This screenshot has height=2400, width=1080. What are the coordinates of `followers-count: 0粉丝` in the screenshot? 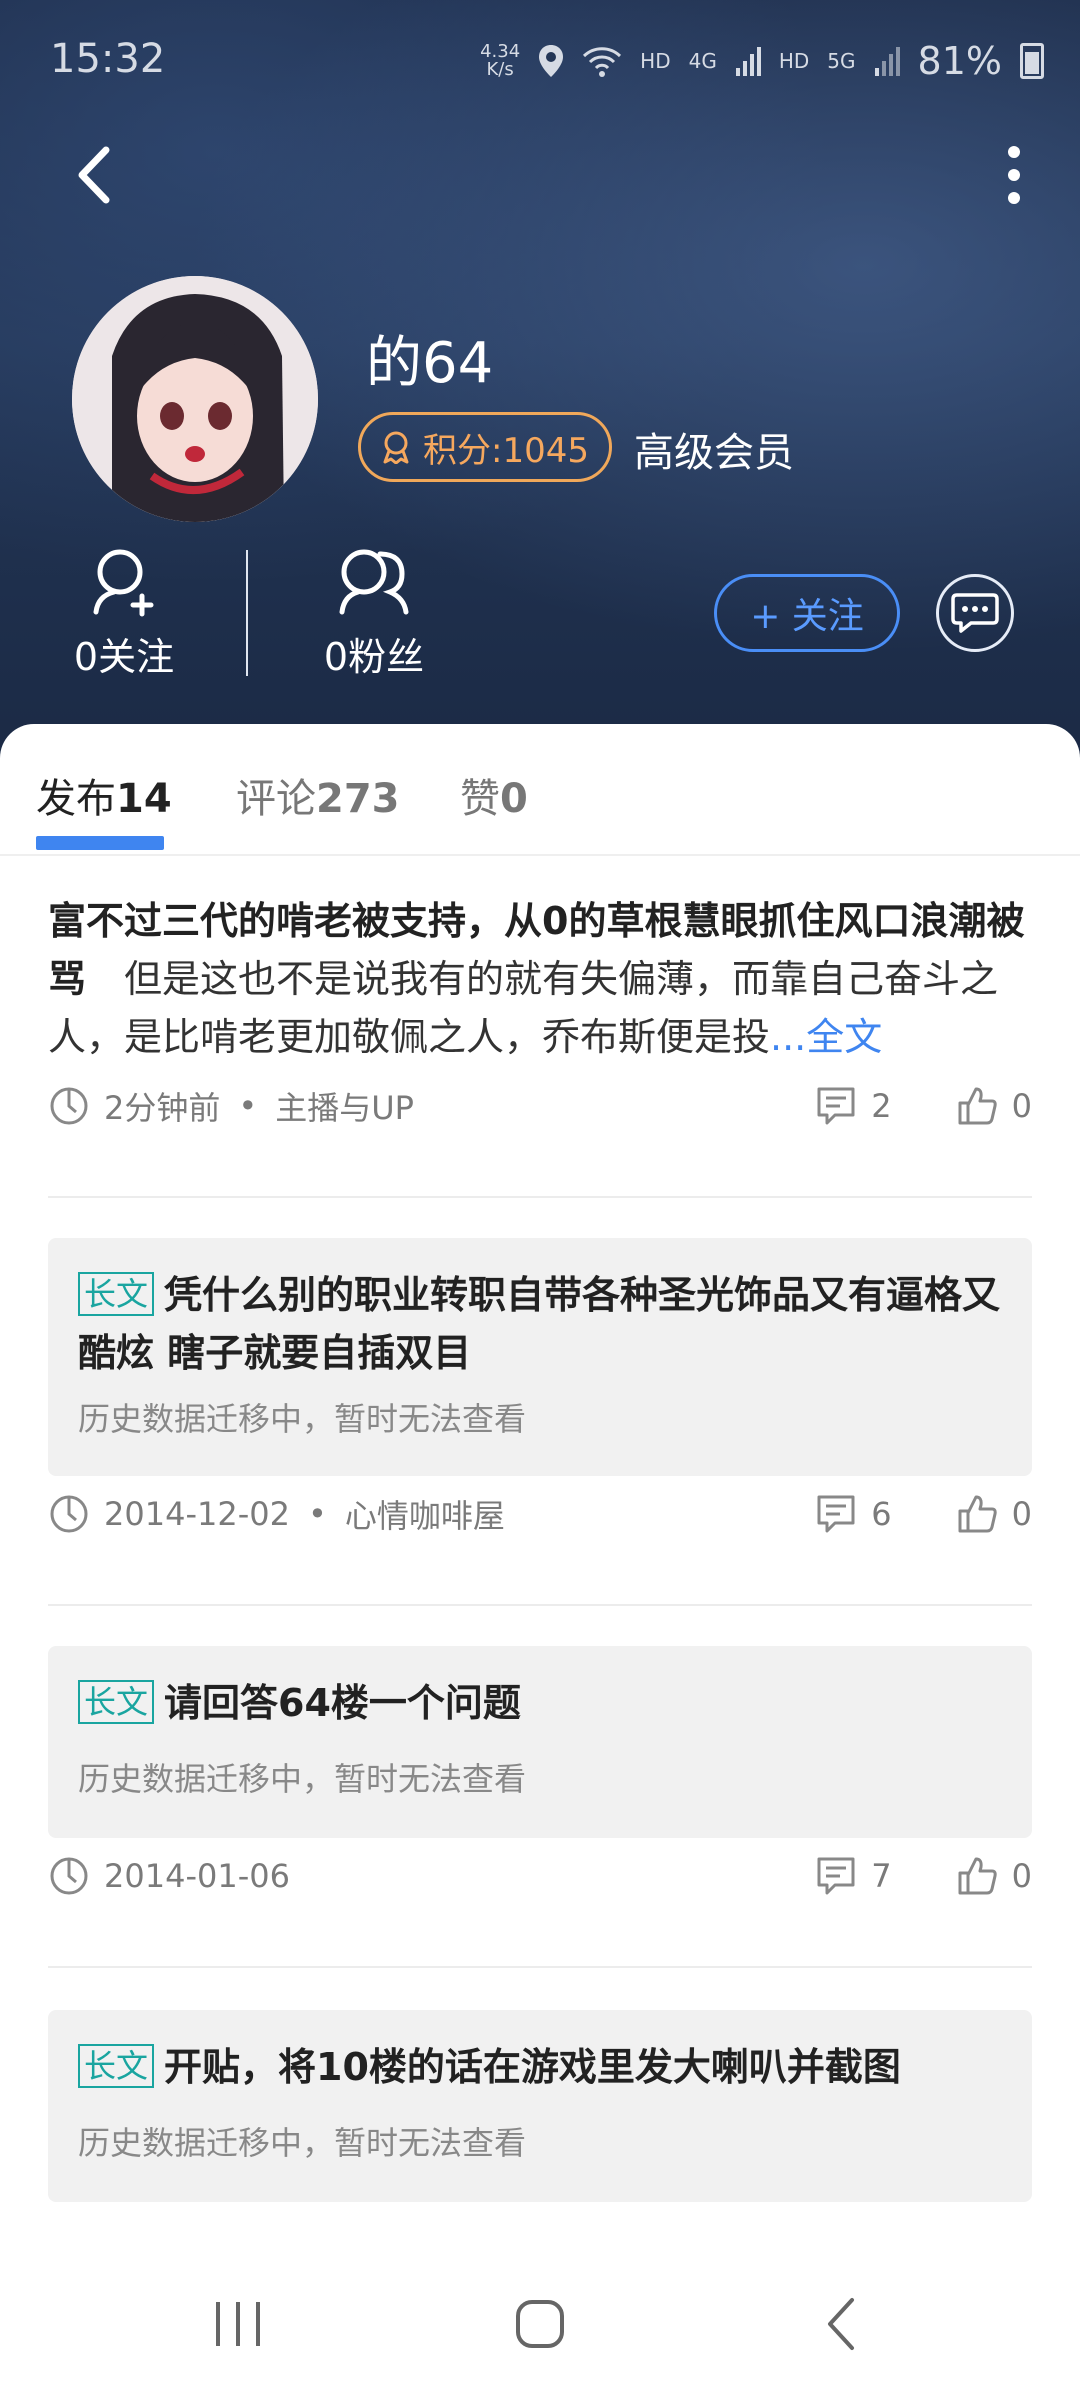 It's located at (374, 657).